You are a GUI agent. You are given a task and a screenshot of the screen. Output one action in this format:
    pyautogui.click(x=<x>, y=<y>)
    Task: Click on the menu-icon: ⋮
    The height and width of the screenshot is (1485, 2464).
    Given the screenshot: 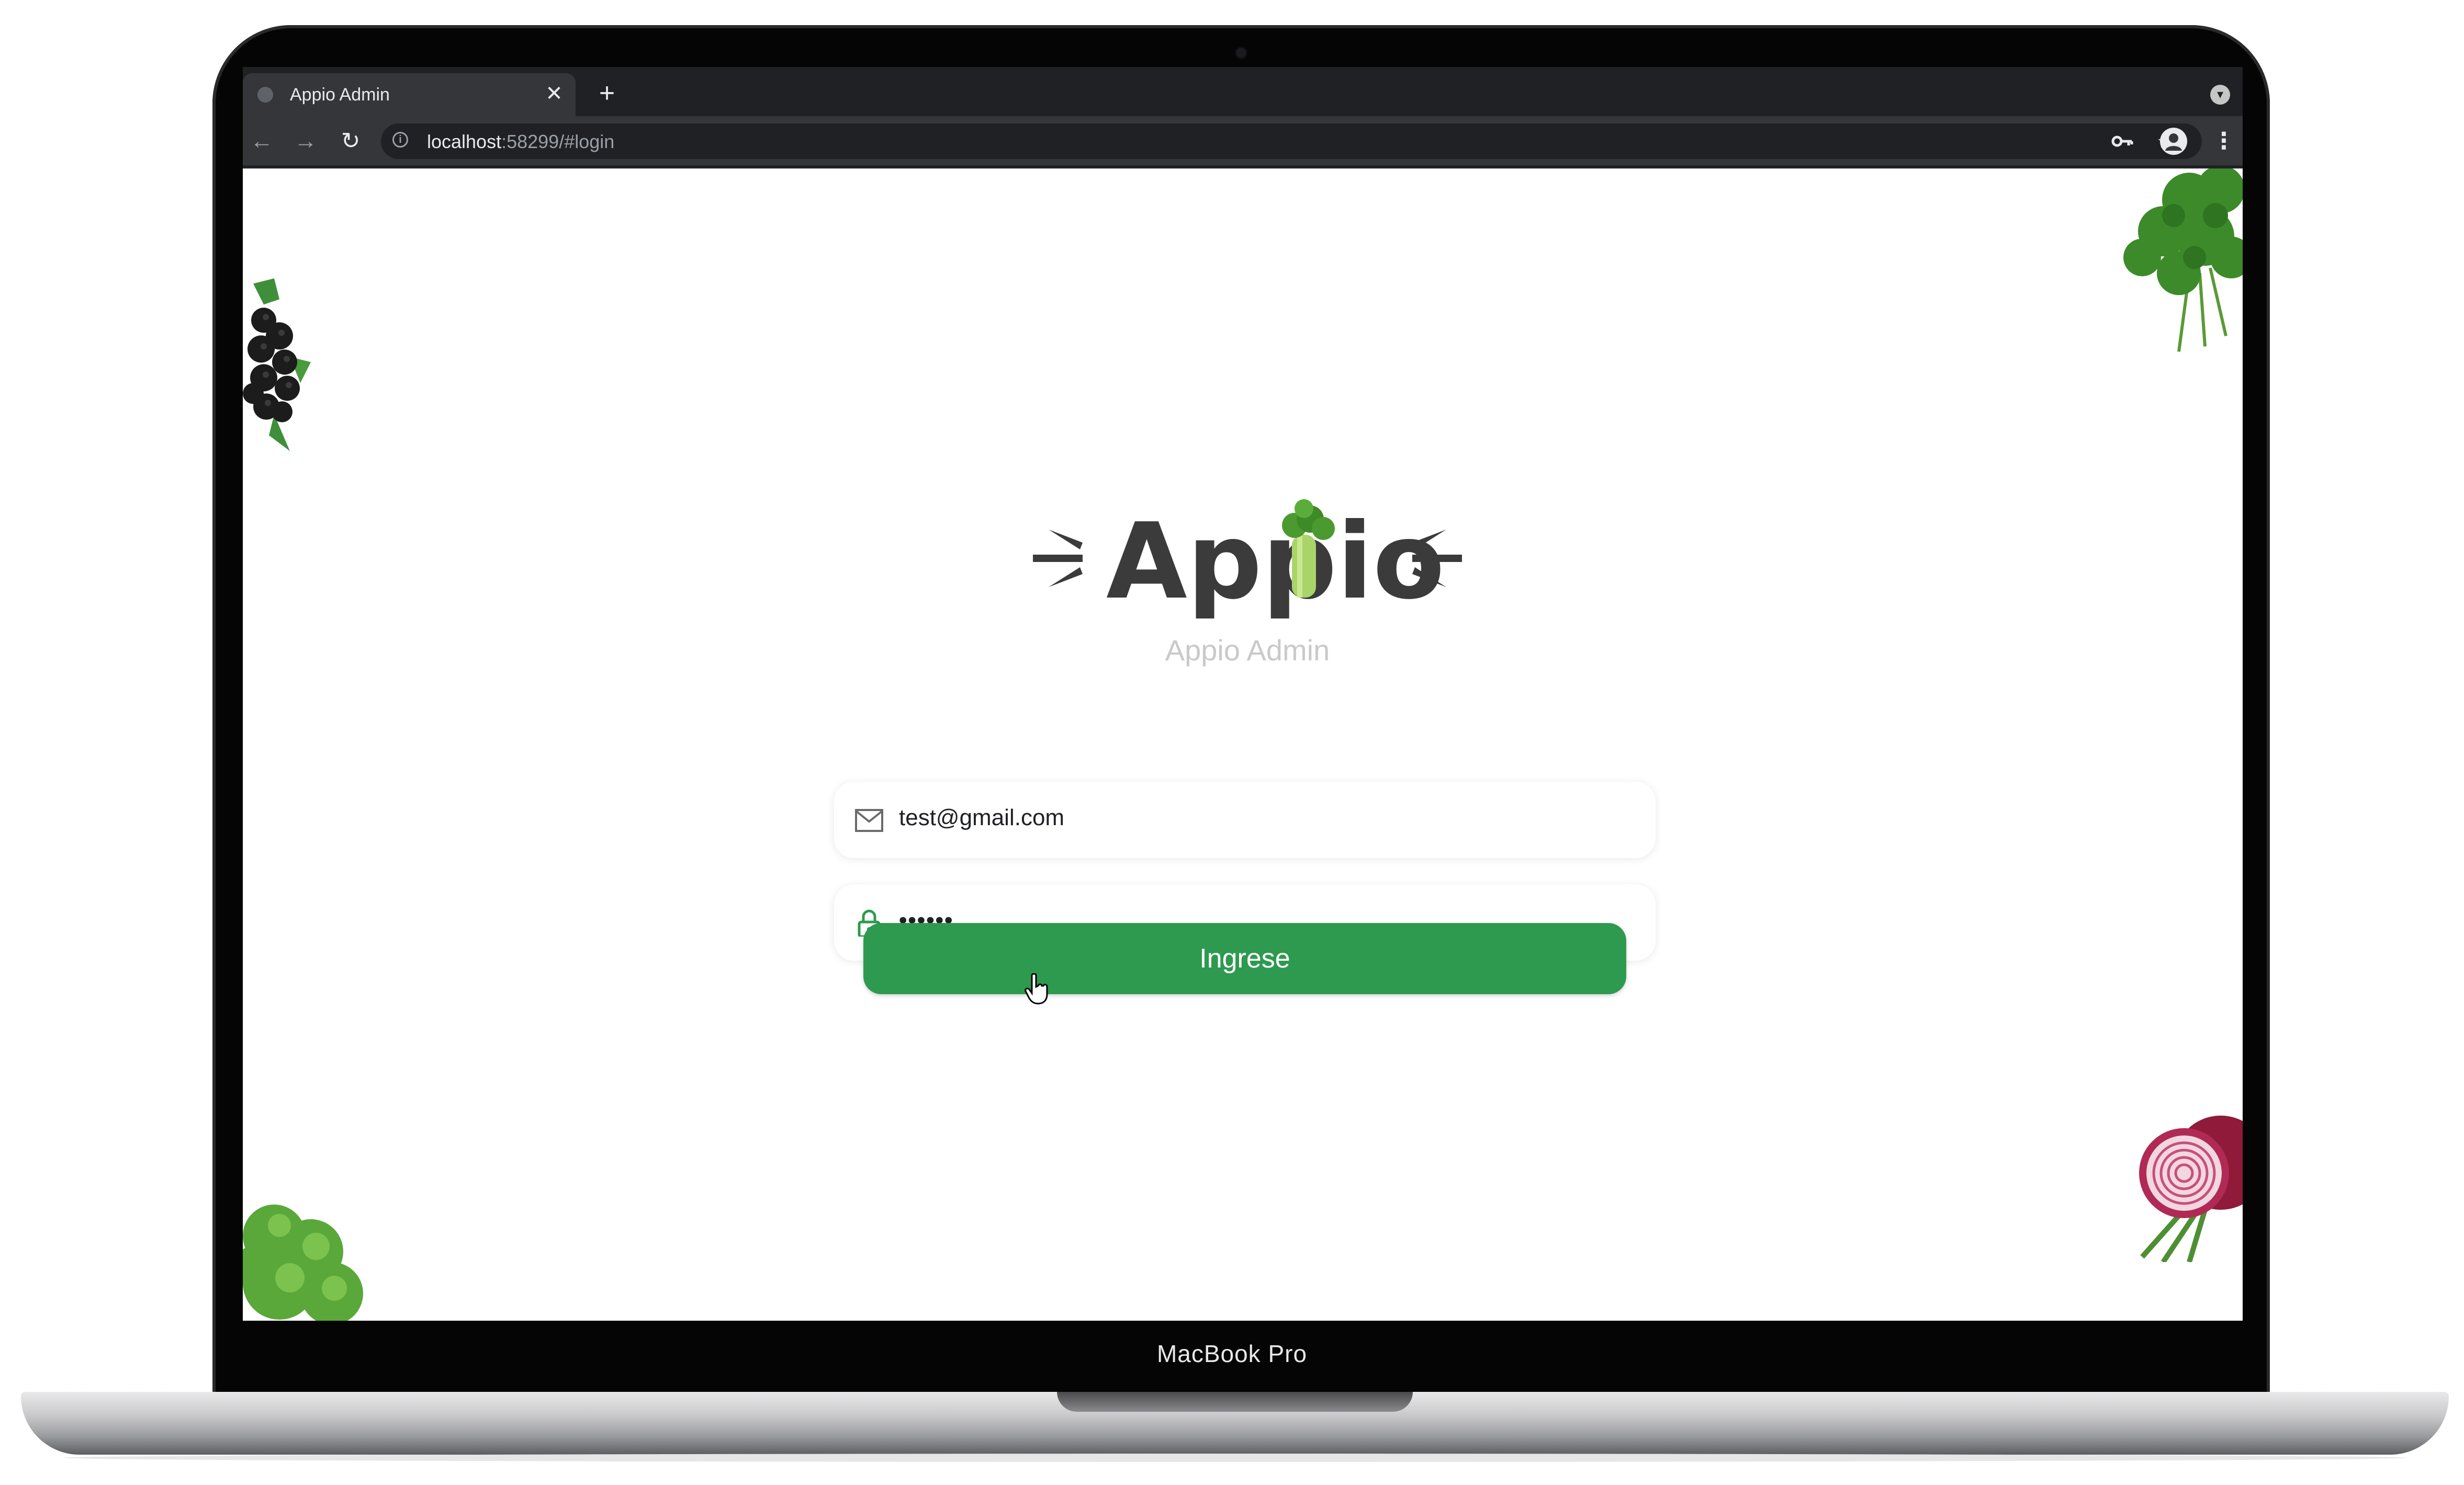 What is the action you would take?
    pyautogui.click(x=2223, y=141)
    